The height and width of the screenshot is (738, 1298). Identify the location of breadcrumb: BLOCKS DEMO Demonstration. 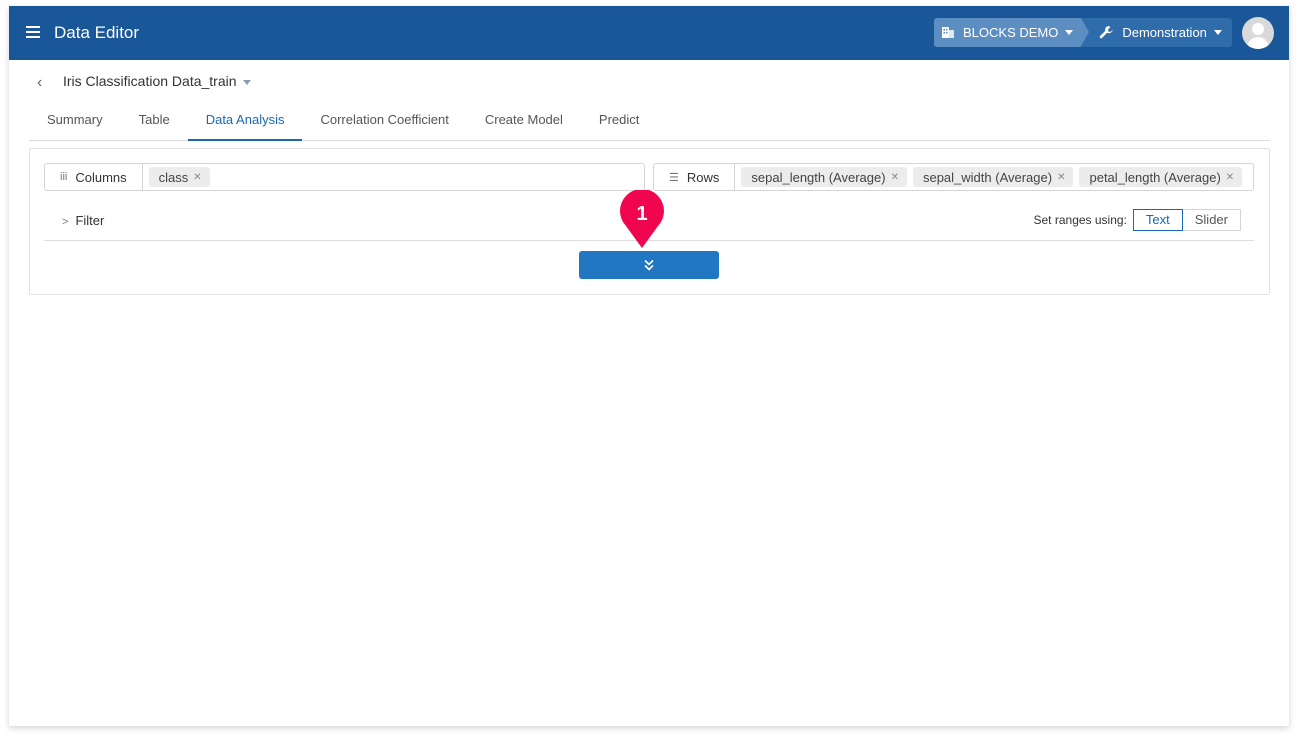
(1083, 32).